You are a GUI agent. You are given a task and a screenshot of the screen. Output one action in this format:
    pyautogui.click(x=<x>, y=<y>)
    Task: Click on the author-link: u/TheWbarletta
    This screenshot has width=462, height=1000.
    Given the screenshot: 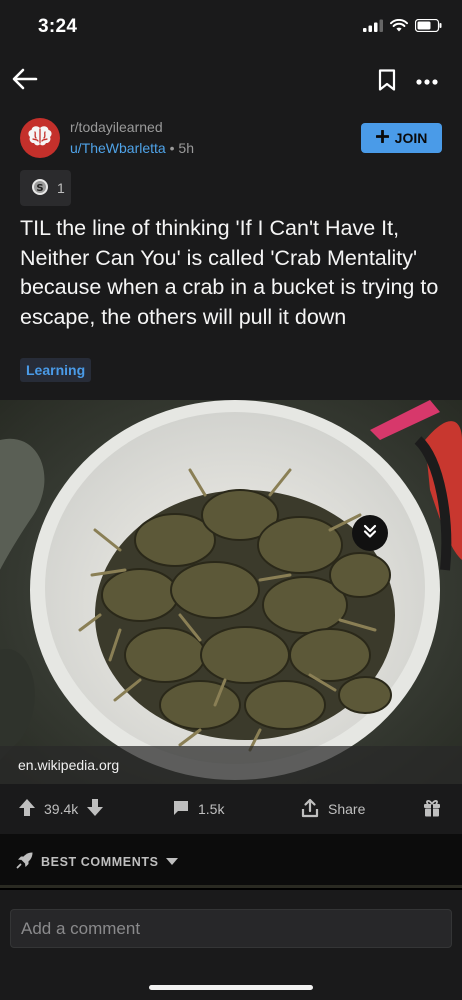 What is the action you would take?
    pyautogui.click(x=118, y=148)
    